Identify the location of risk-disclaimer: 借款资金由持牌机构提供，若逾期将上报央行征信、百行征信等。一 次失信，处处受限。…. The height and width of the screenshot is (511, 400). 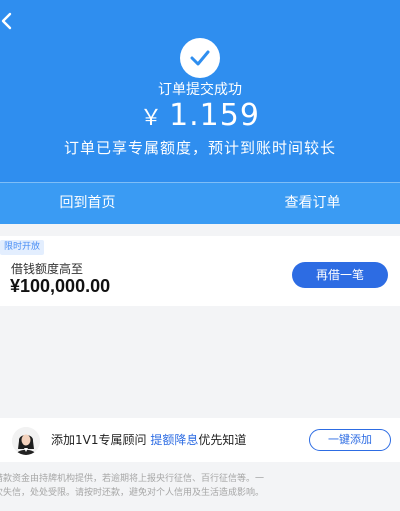
(200, 486).